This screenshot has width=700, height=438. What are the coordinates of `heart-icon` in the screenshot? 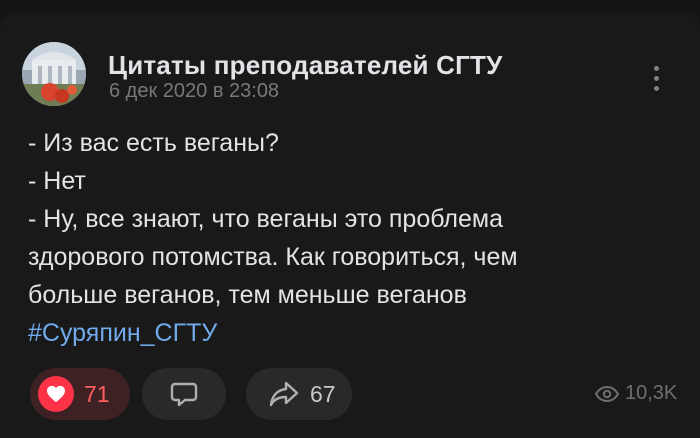 It's located at (56, 394).